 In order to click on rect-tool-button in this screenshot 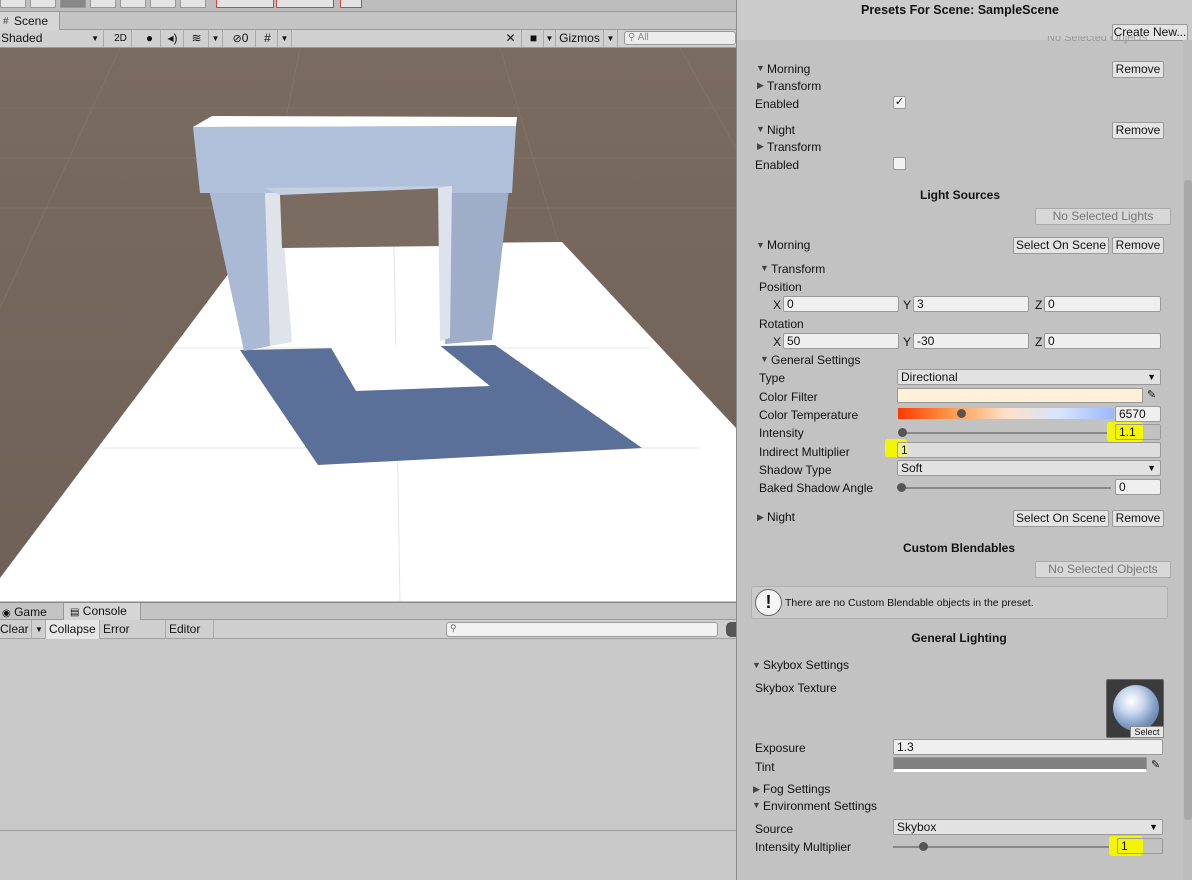, I will do `click(133, 4)`.